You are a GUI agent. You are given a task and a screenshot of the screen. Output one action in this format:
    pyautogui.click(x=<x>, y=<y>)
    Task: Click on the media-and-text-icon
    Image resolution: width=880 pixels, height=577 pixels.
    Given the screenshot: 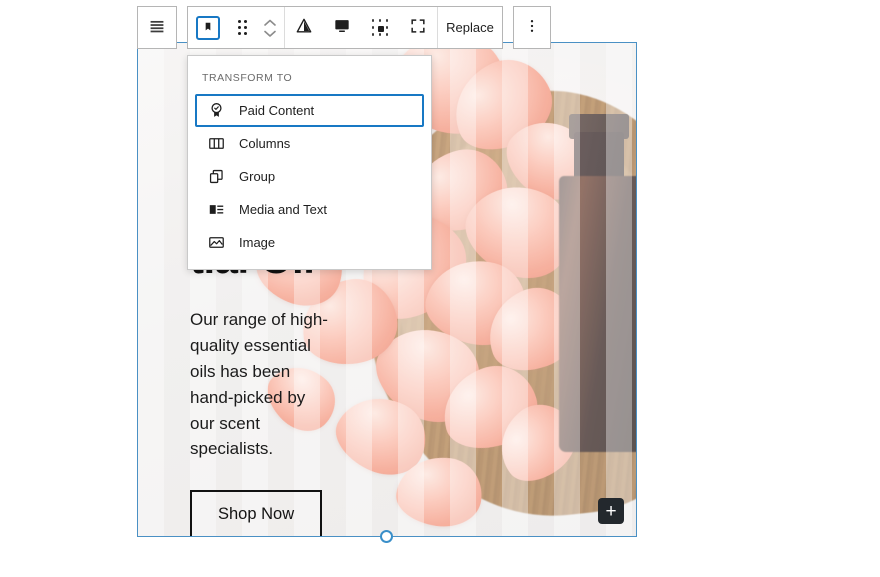 What is the action you would take?
    pyautogui.click(x=216, y=210)
    